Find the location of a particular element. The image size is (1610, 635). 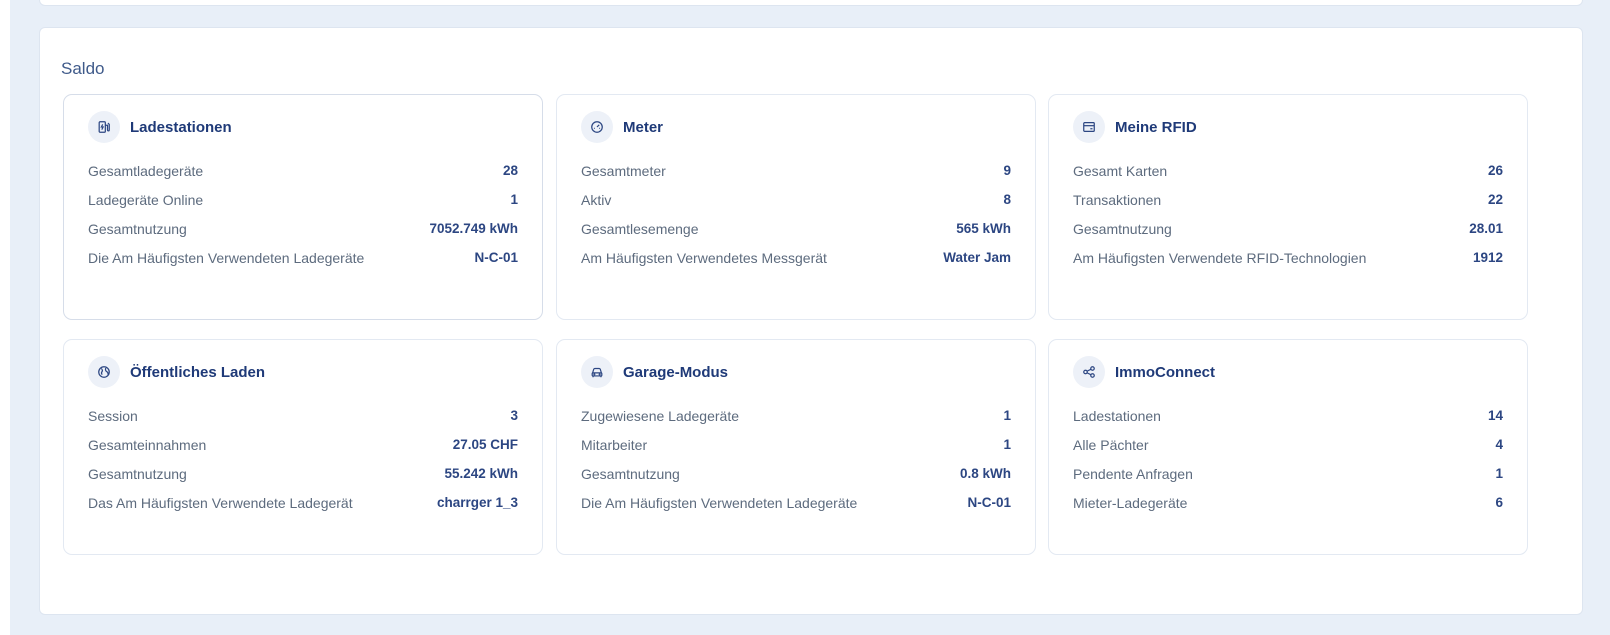

card-header: Meine RFID is located at coordinates (1135, 127).